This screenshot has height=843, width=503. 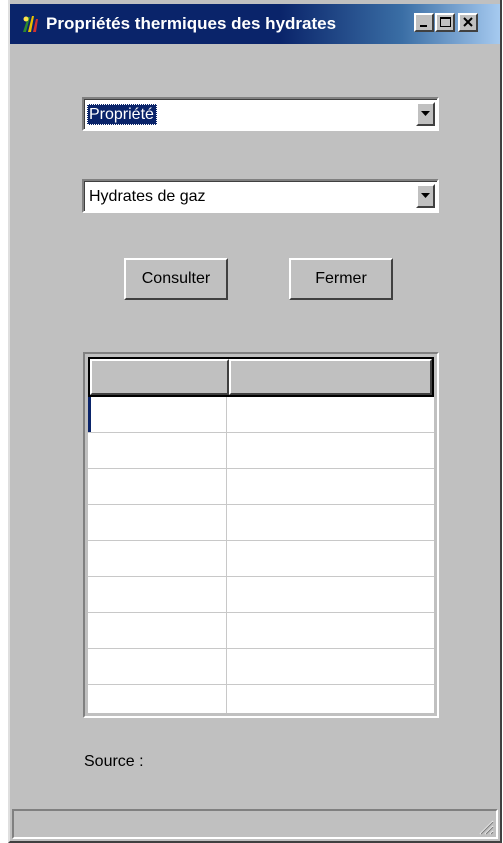 I want to click on grid-header-row, so click(x=261, y=377).